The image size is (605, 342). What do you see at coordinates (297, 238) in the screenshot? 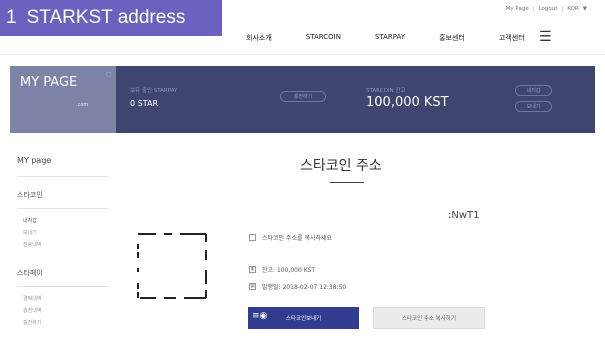
I see `copy-hint: 스타코인 주소를 복사하세요` at bounding box center [297, 238].